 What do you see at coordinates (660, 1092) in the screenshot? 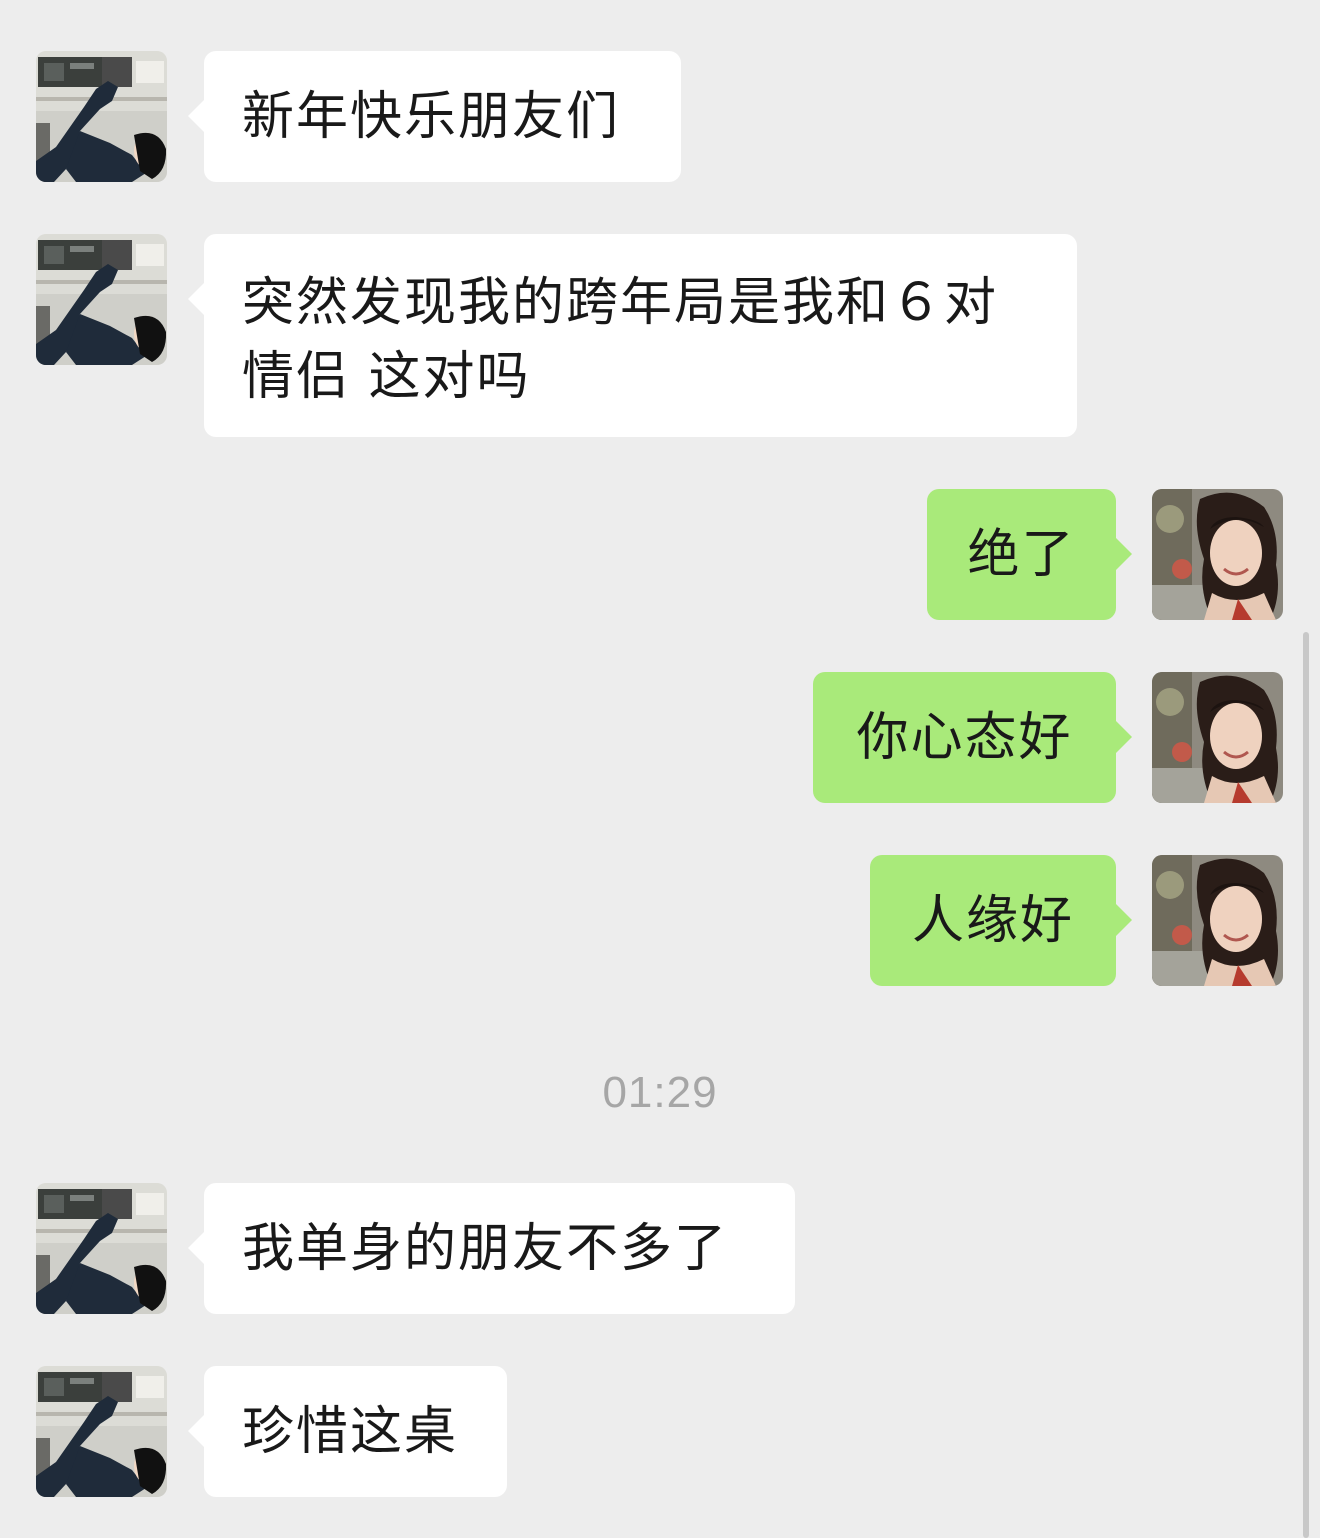
I see `message-timestamp: 01:29` at bounding box center [660, 1092].